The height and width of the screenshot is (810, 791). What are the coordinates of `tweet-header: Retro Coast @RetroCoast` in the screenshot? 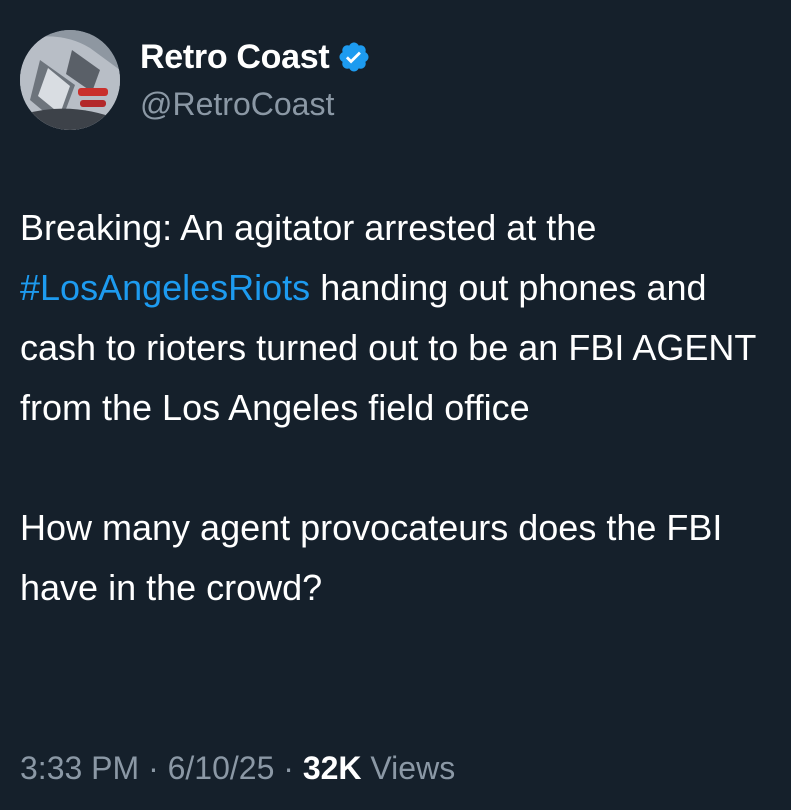 It's located at (195, 80).